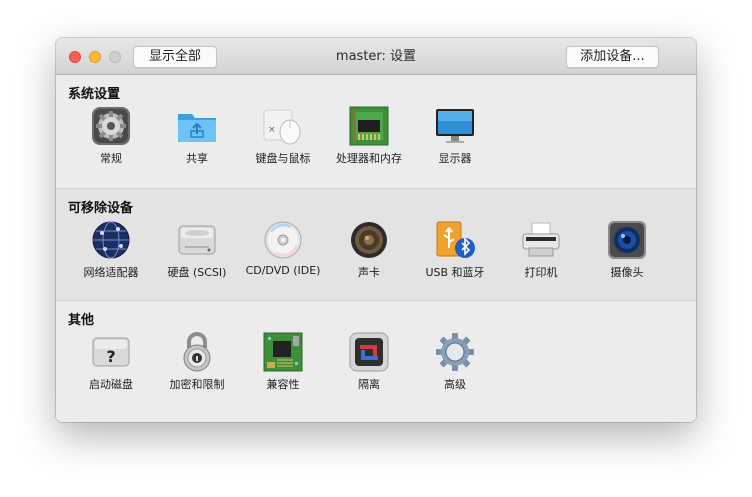 This screenshot has width=752, height=497. I want to click on pref-item-usb-bluetooth: USB 和蓝牙, so click(455, 251).